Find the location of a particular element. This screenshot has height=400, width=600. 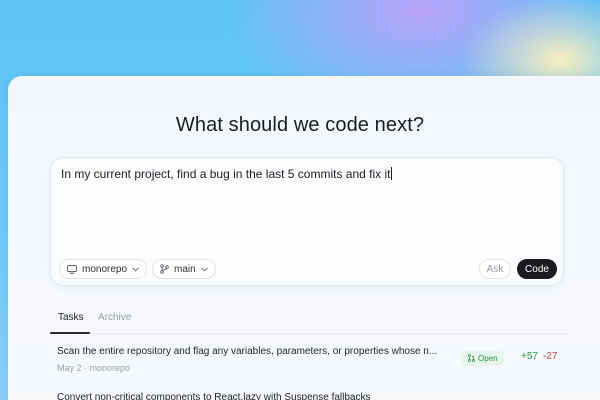

repo-selector: monorepo is located at coordinates (103, 269).